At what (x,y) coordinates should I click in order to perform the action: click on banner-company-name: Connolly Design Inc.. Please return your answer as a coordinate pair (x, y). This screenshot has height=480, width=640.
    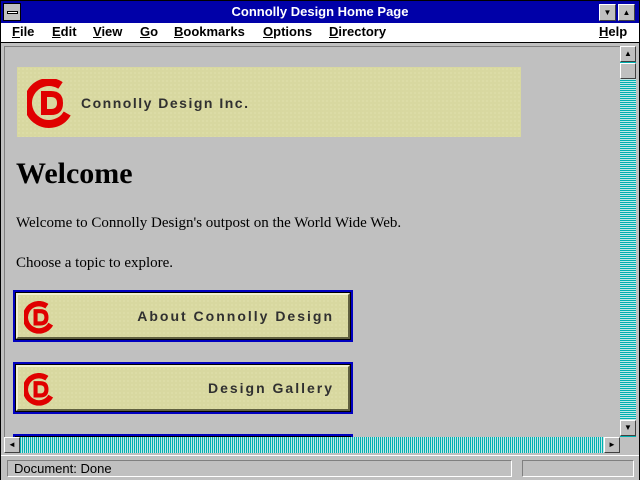
    Looking at the image, I should click on (165, 103).